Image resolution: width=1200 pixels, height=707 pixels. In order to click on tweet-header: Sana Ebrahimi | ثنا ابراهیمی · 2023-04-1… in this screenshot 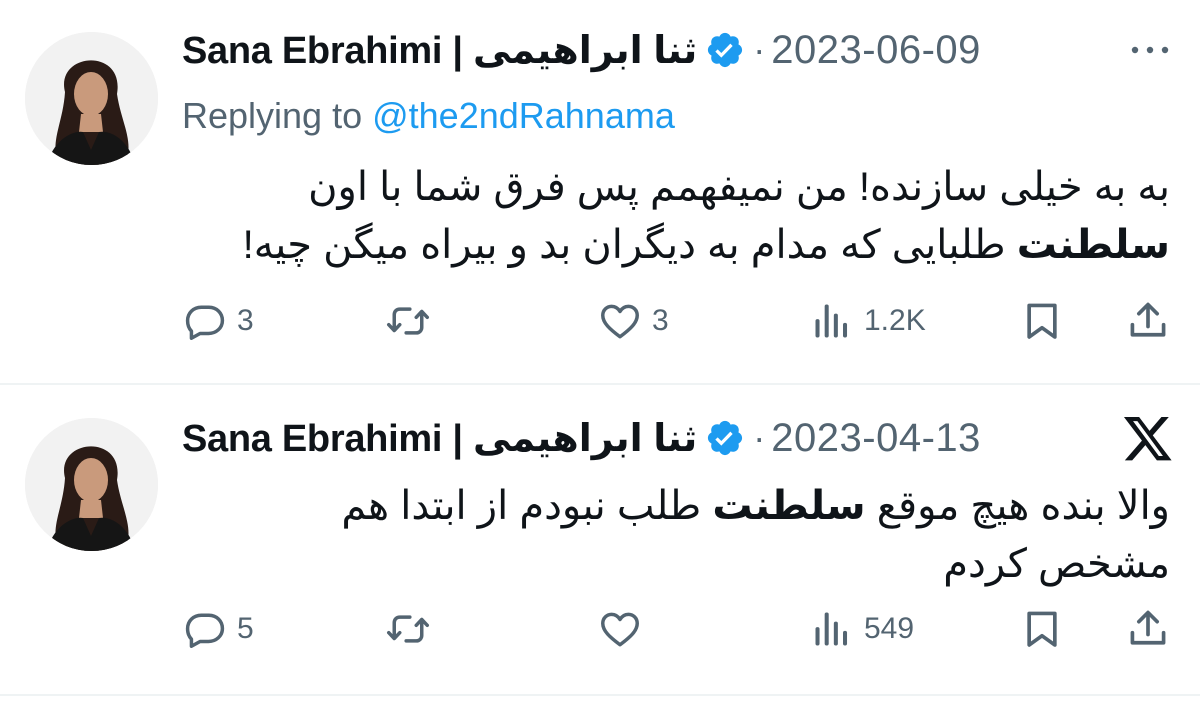, I will do `click(581, 438)`.